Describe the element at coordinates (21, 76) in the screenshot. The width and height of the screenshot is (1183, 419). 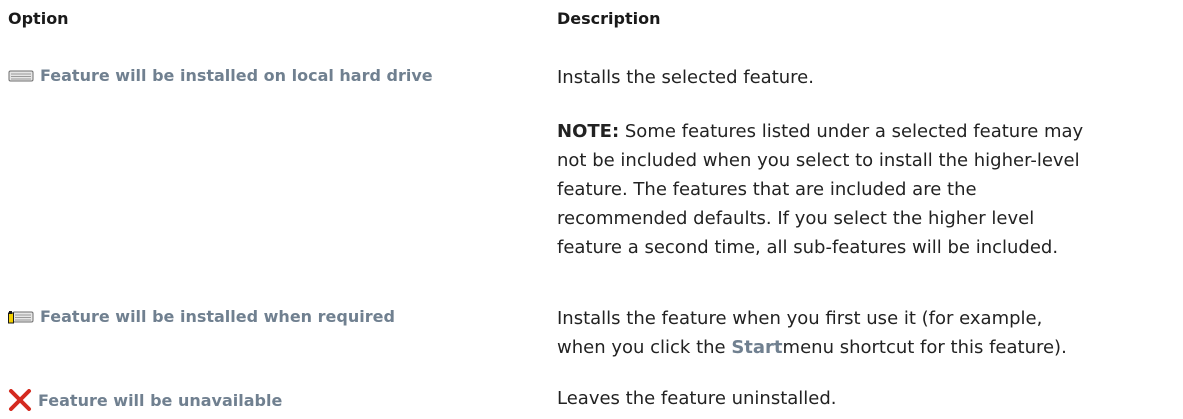
I see `hard-drive-icon` at that location.